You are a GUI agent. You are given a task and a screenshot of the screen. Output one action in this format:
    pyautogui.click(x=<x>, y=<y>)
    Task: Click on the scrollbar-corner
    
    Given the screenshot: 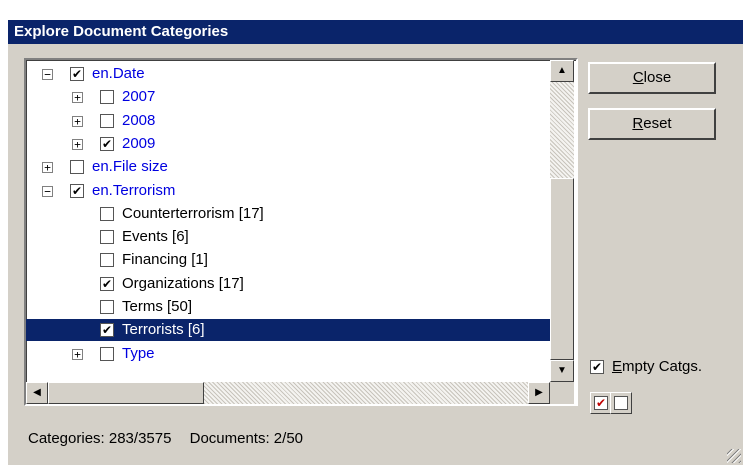 What is the action you would take?
    pyautogui.click(x=562, y=393)
    